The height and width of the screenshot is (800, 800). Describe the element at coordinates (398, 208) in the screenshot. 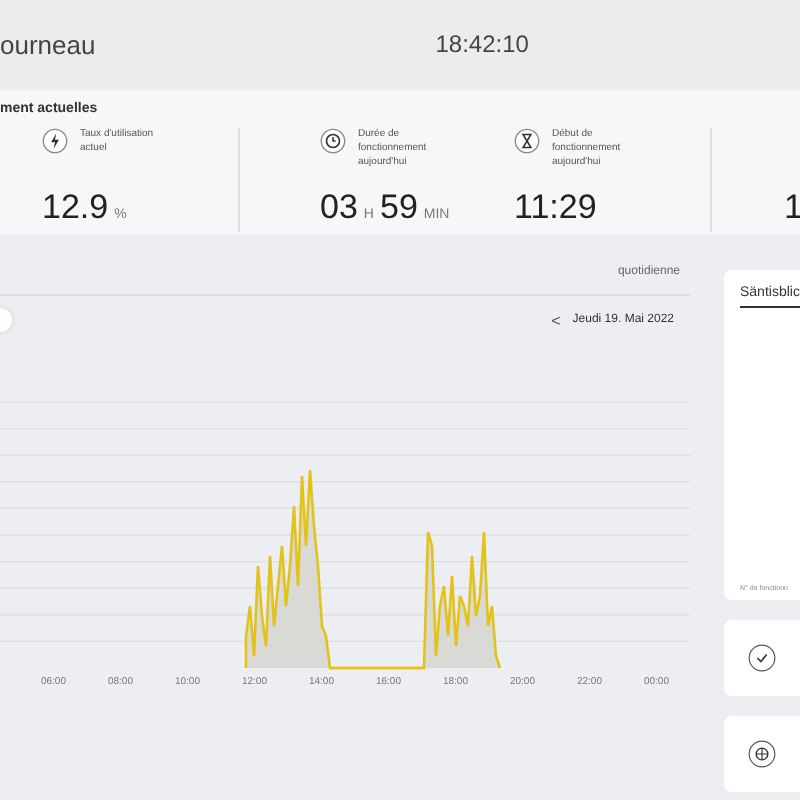

I see `metric-value: 59` at that location.